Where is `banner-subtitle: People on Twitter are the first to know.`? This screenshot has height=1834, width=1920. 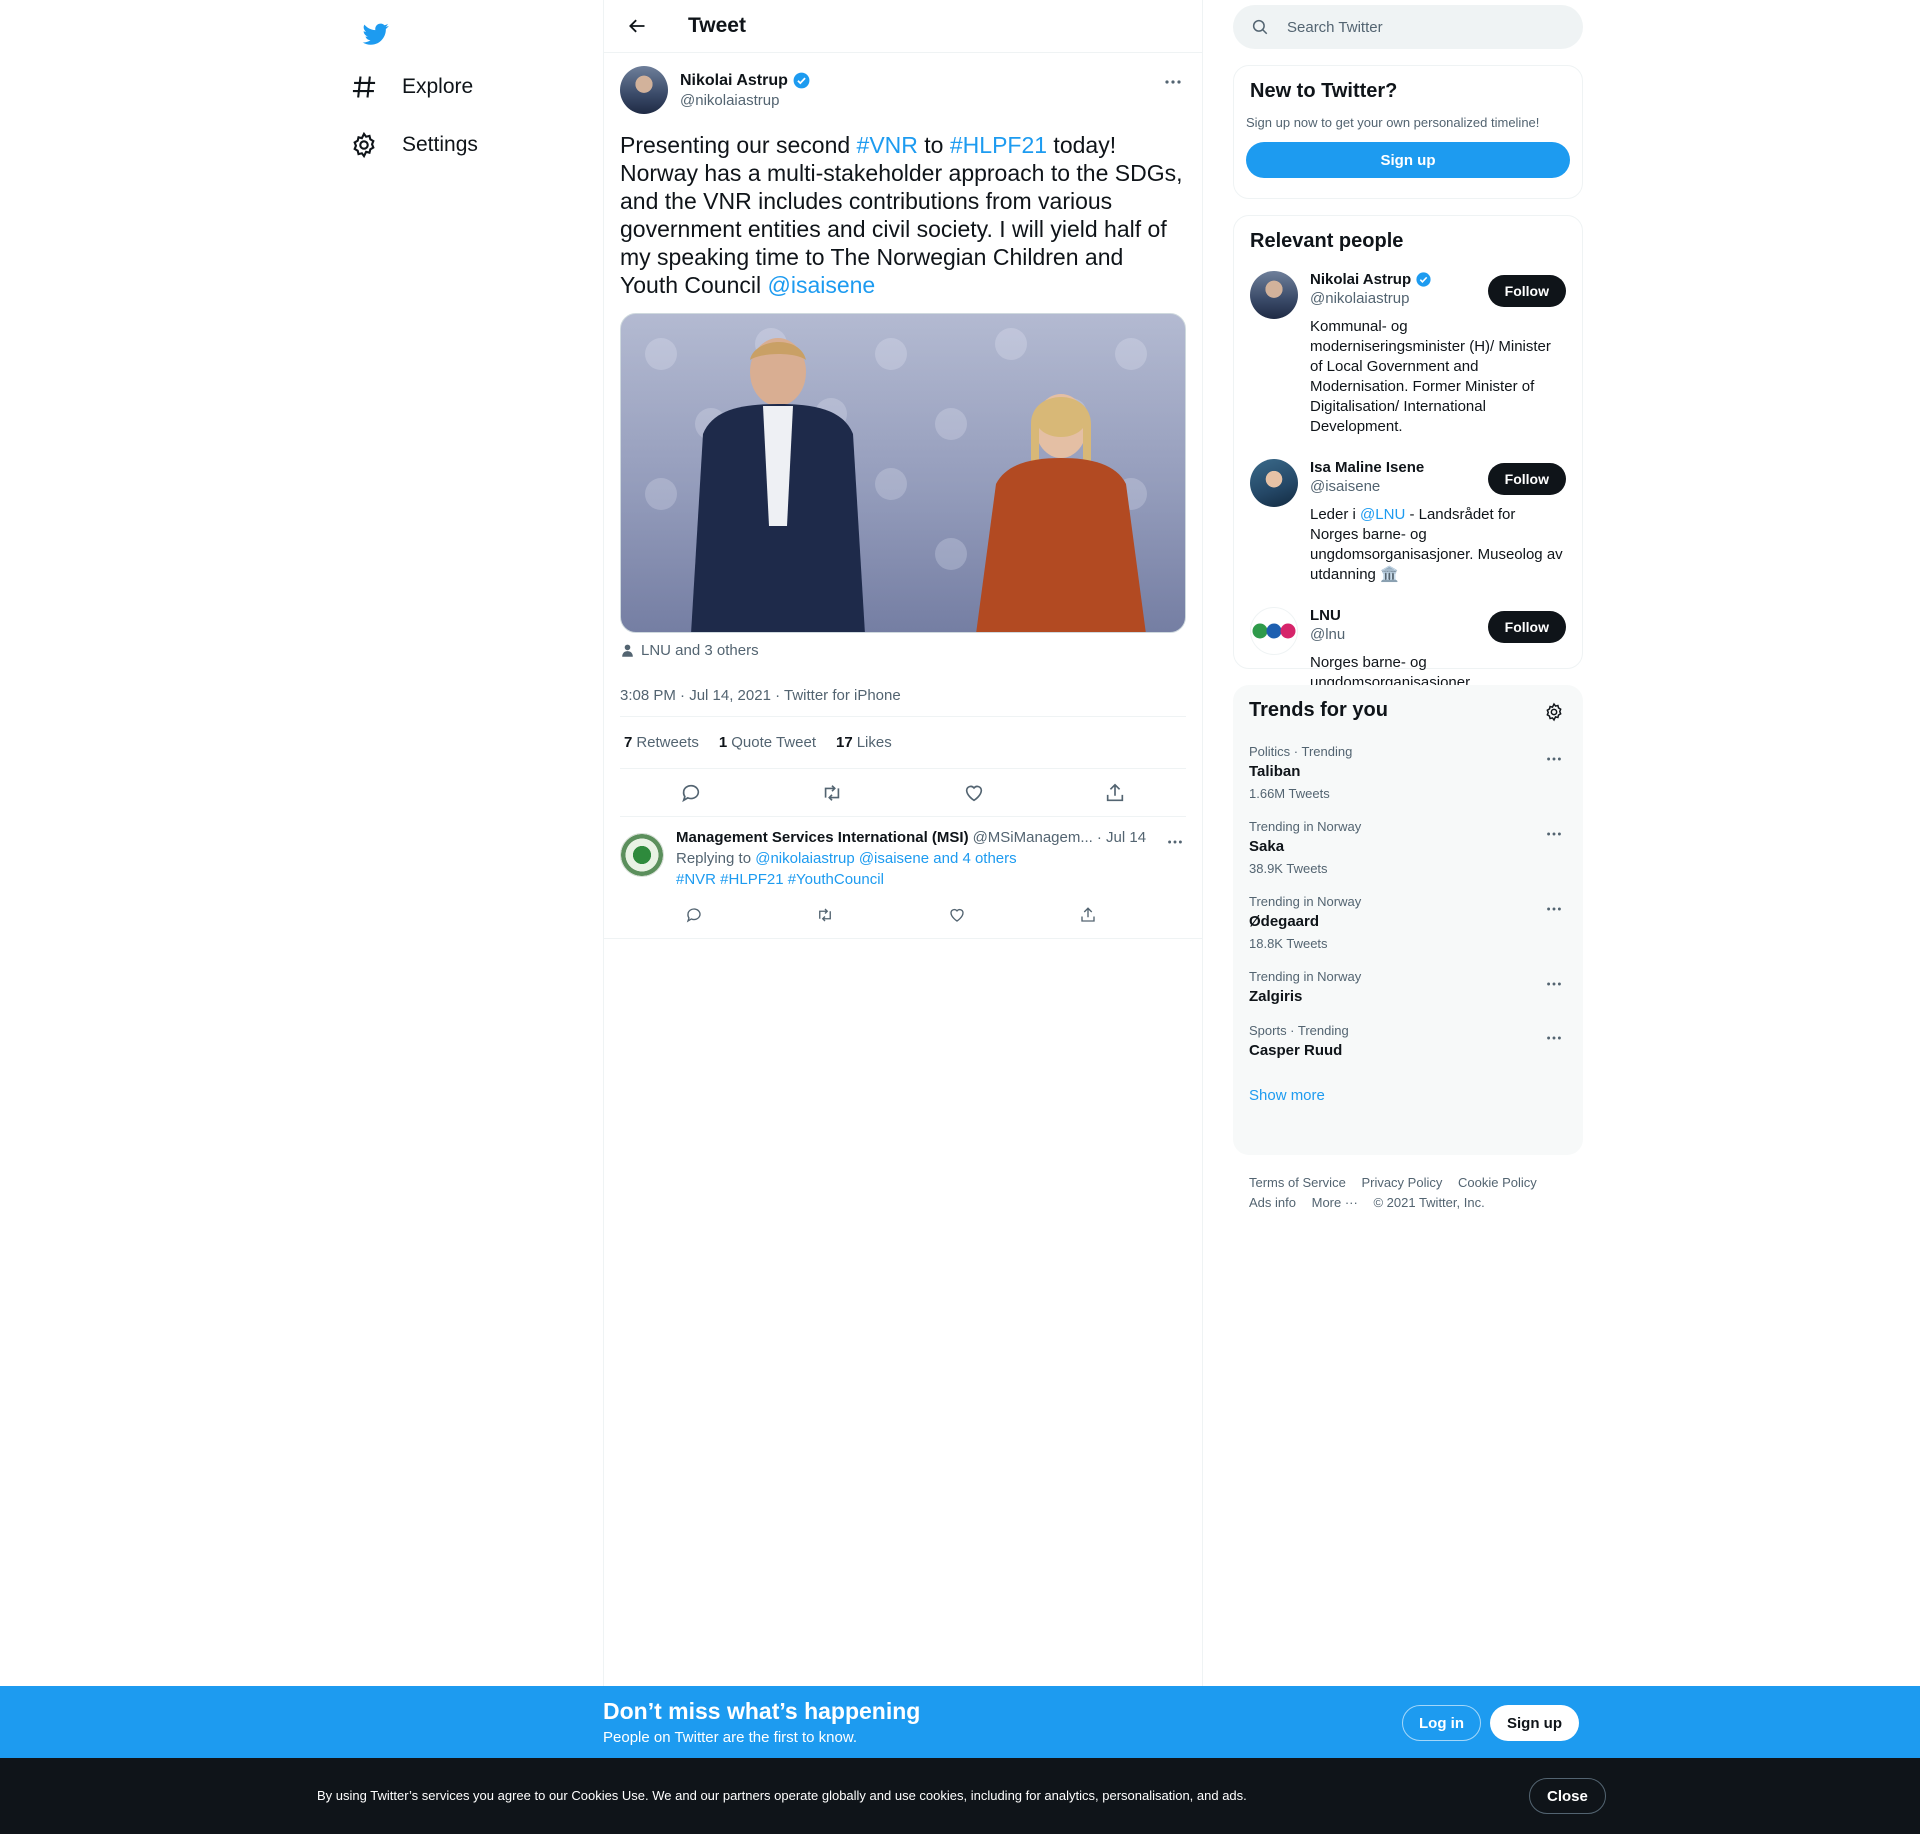 banner-subtitle: People on Twitter are the first to know. is located at coordinates (730, 1737).